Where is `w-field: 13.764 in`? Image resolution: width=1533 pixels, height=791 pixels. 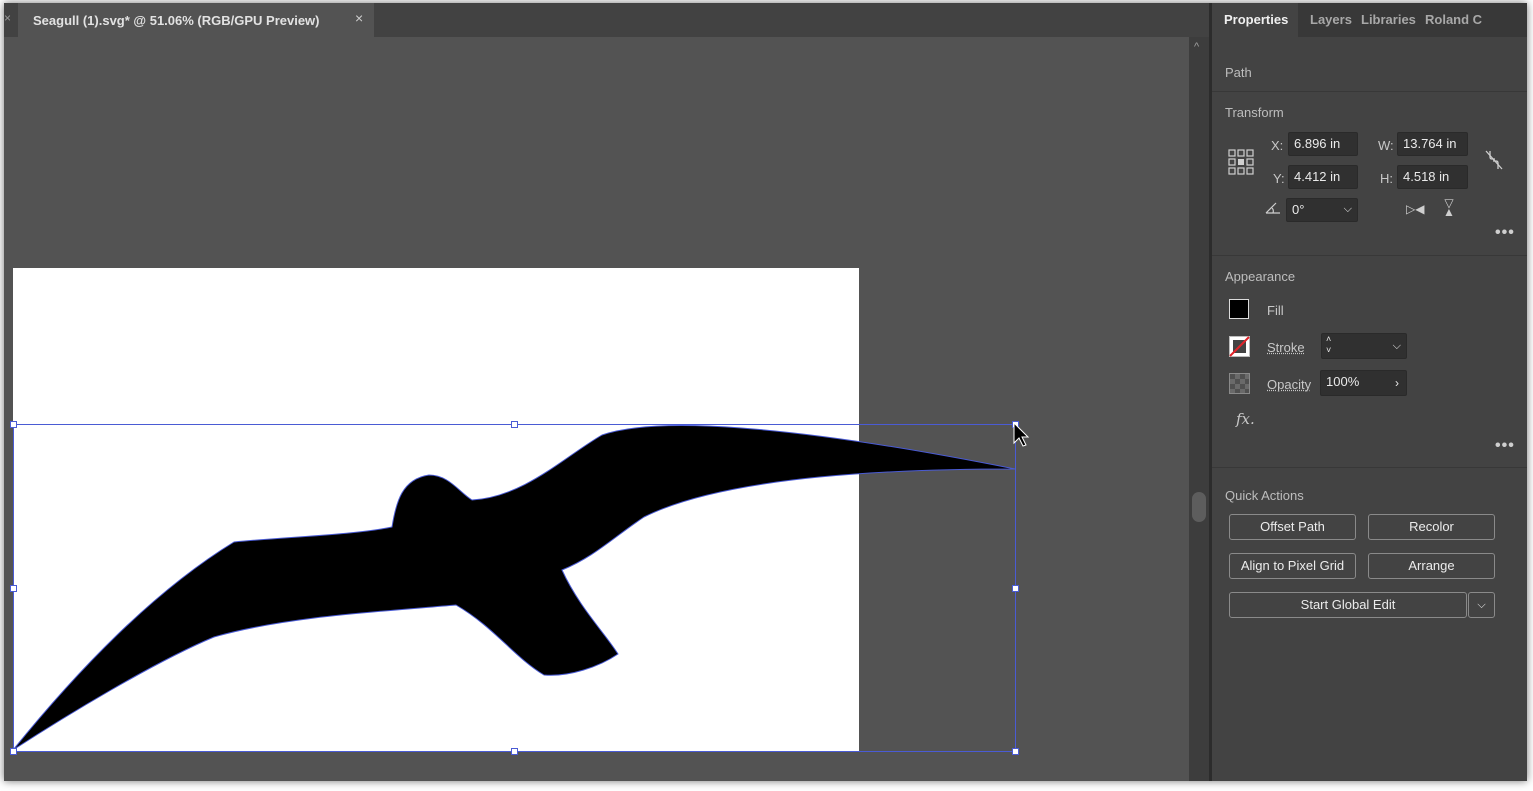
w-field: 13.764 in is located at coordinates (1432, 144).